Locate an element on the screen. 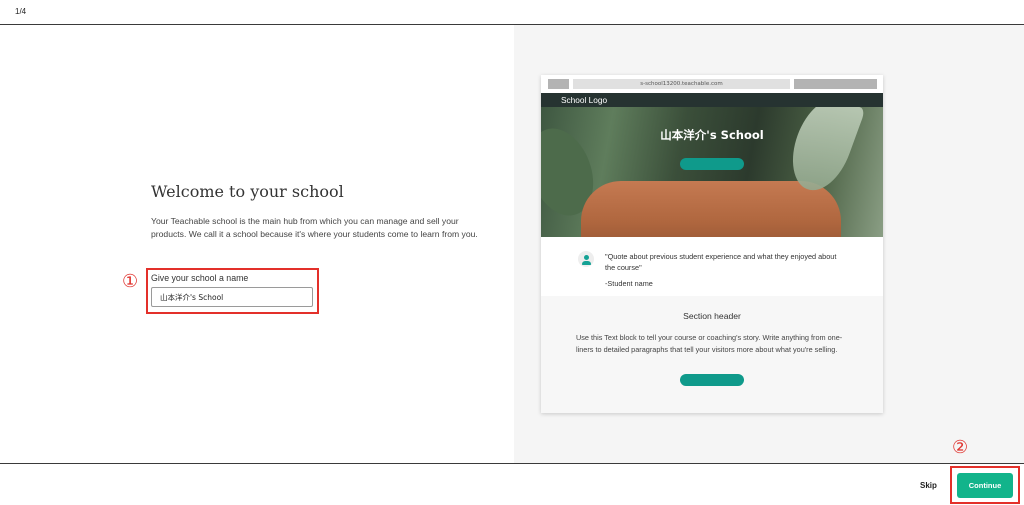 This screenshot has height=505, width=1024. hero-school-title: 山本洋介's School is located at coordinates (712, 135).